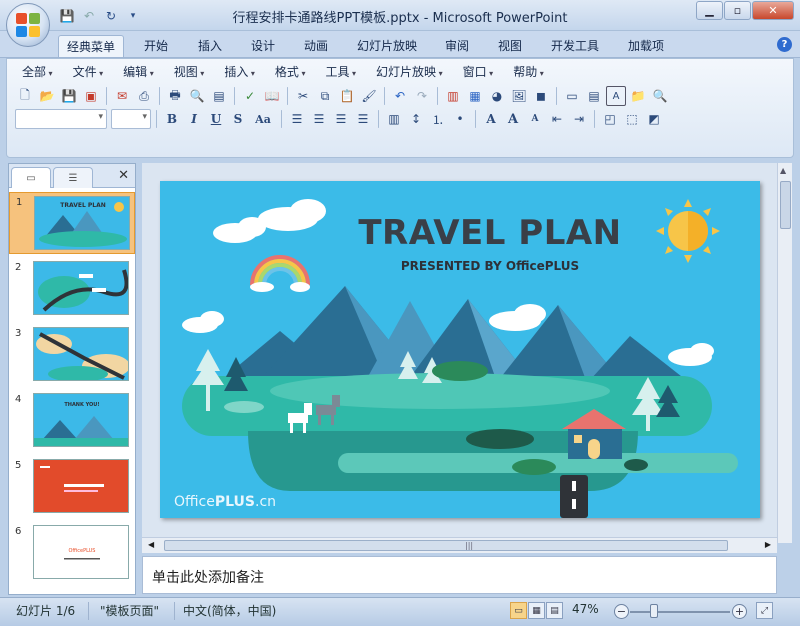 The width and height of the screenshot is (800, 626). I want to click on close-panel-icon: ✕, so click(123, 175).